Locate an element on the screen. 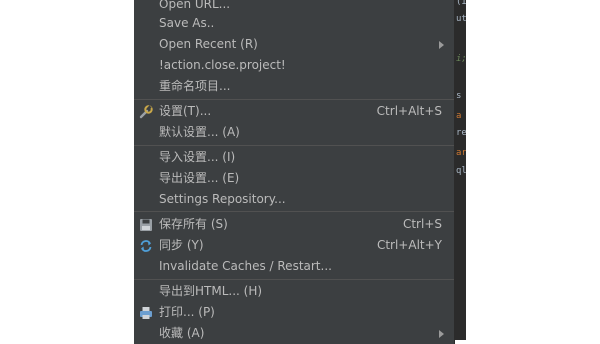 This screenshot has width=600, height=344. menu-item-open-recent: Open Recent (R) is located at coordinates (294, 44).